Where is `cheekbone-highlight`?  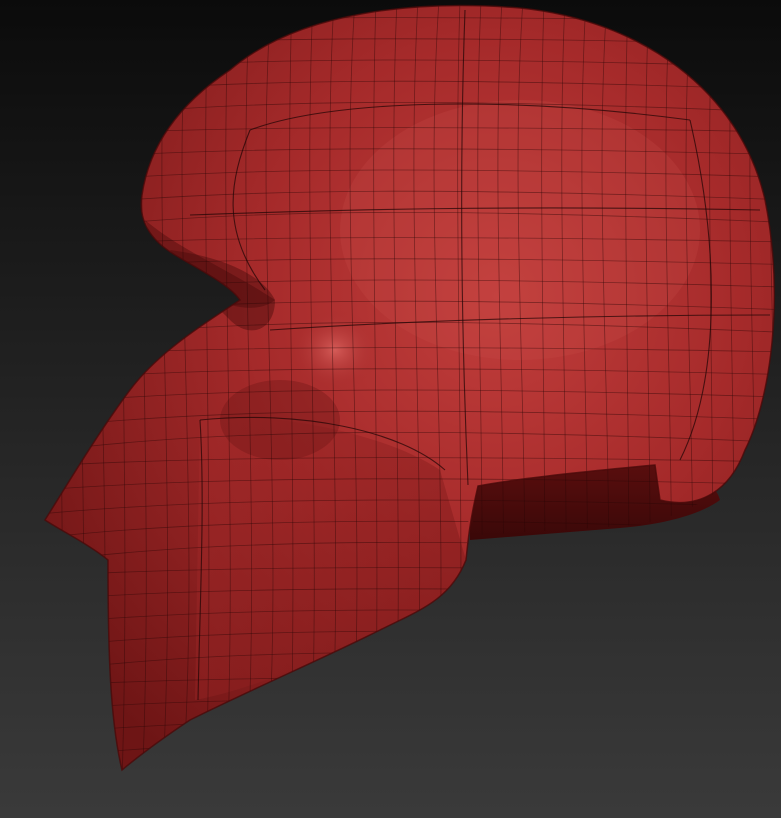 cheekbone-highlight is located at coordinates (335, 350).